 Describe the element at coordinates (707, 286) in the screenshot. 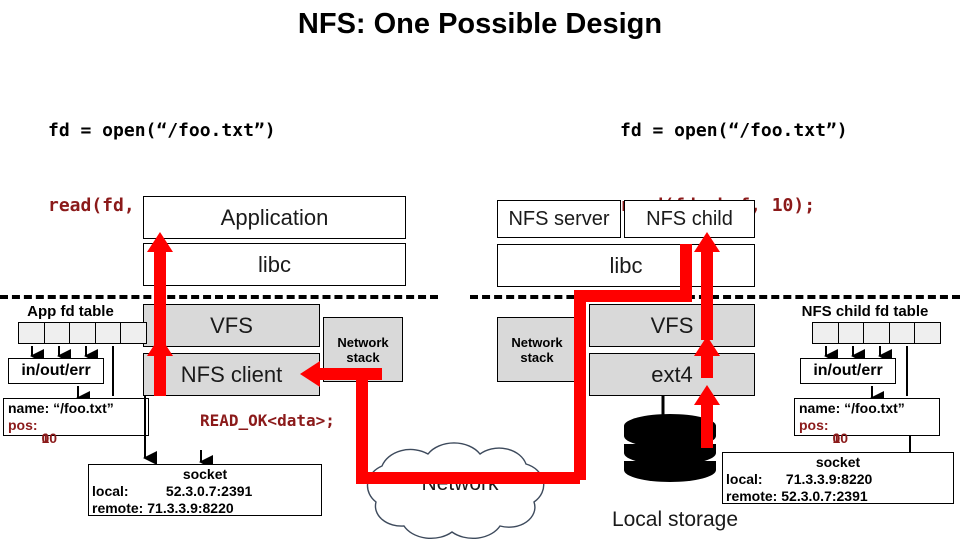

I see `server-vfs-to-nfschild-arrow` at that location.